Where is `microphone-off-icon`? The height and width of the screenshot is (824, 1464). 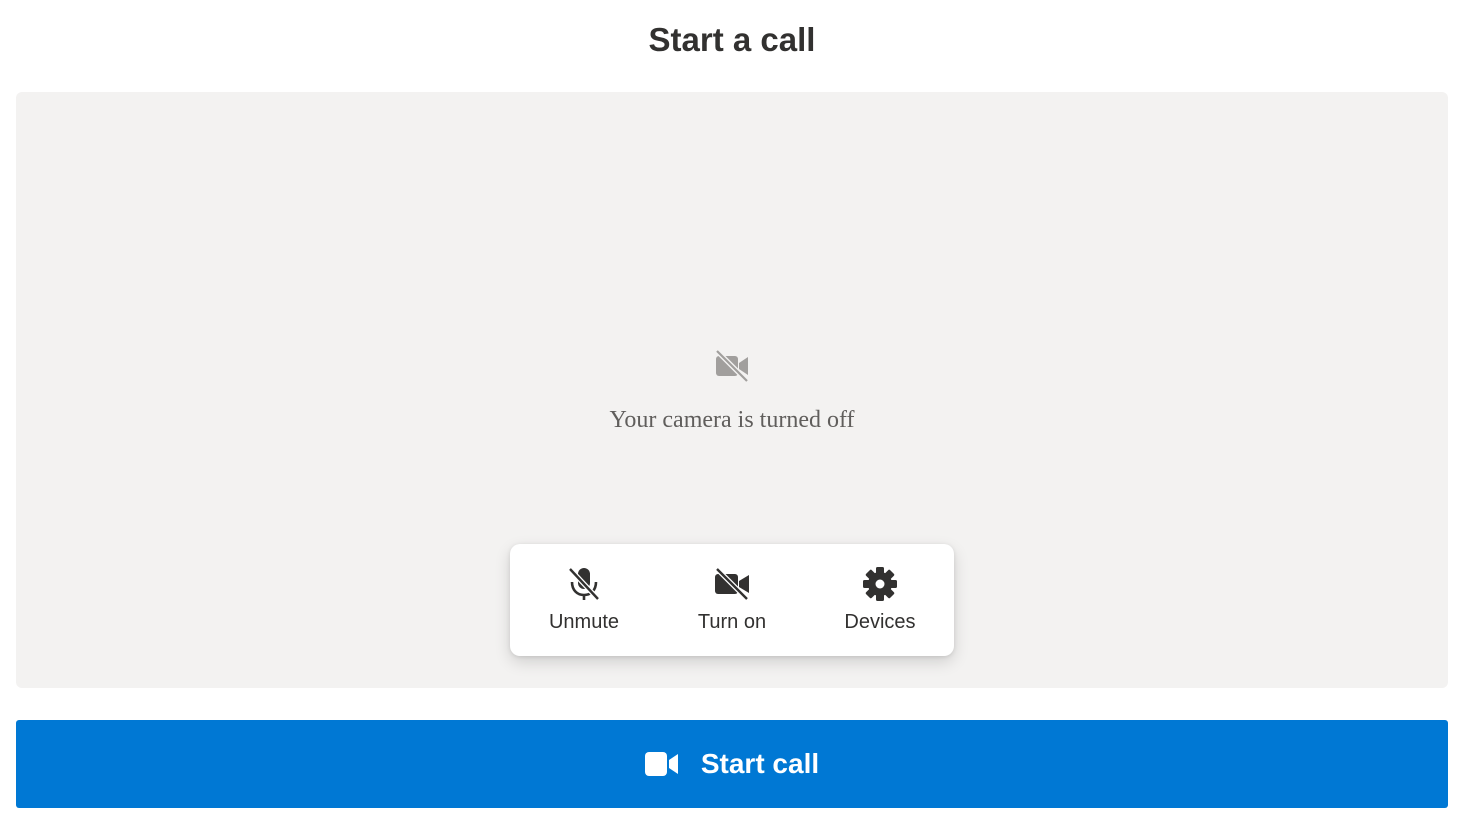
microphone-off-icon is located at coordinates (584, 584).